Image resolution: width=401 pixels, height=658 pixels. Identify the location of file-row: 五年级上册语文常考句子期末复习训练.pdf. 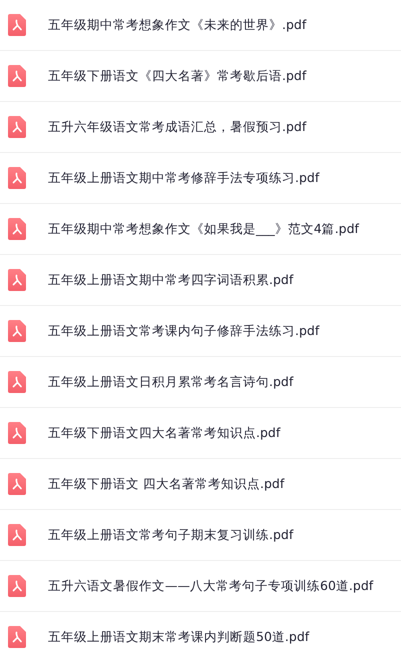
(200, 535).